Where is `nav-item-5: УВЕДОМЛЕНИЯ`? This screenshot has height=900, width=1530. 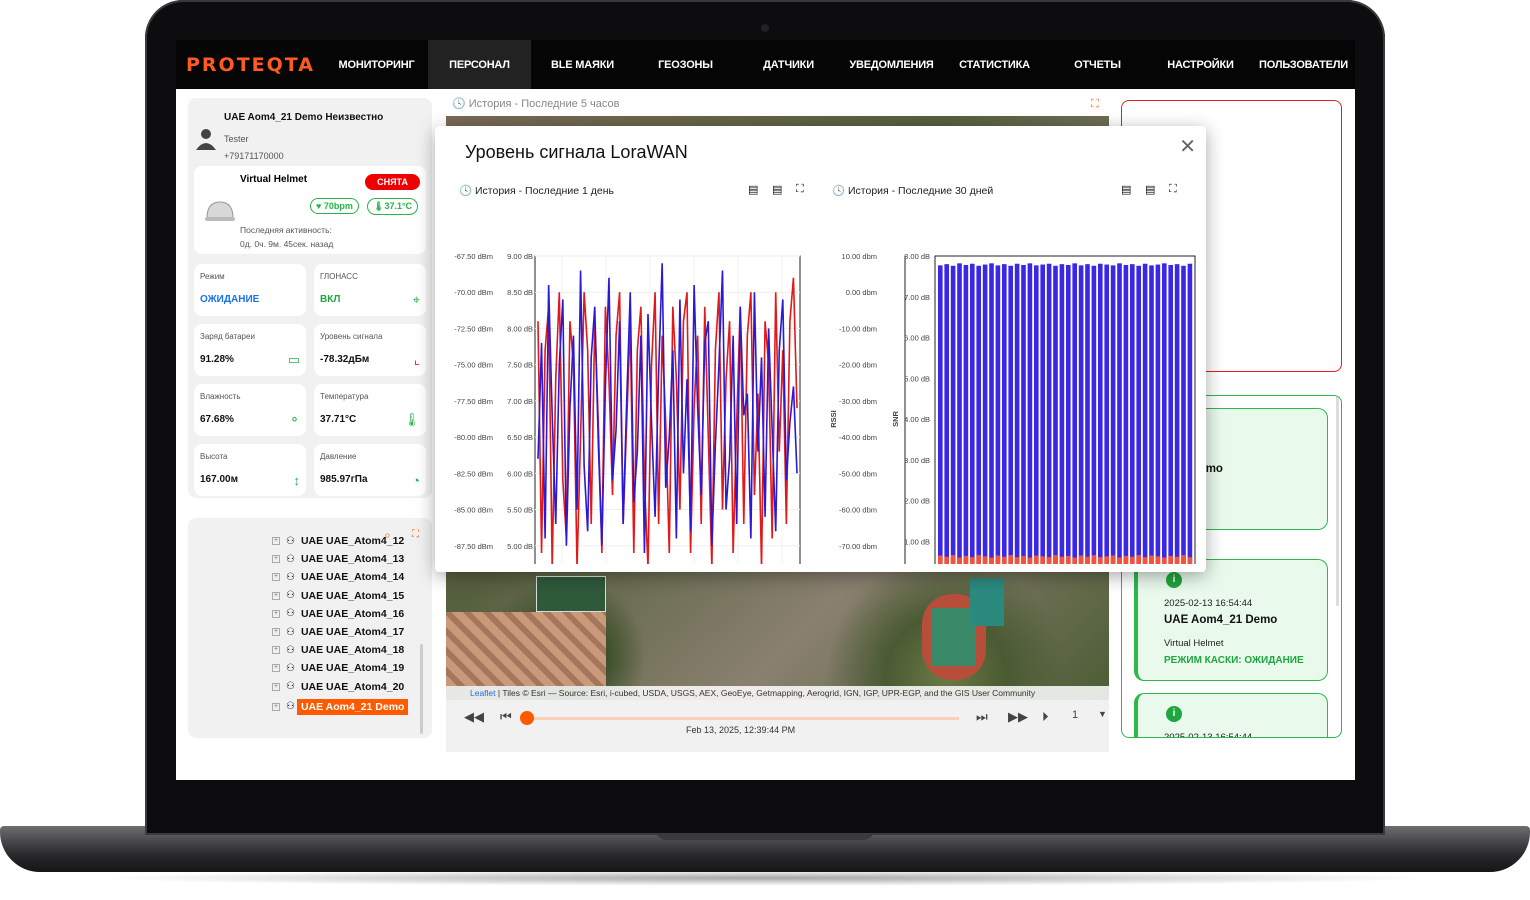 nav-item-5: УВЕДОМЛЕНИЯ is located at coordinates (891, 64).